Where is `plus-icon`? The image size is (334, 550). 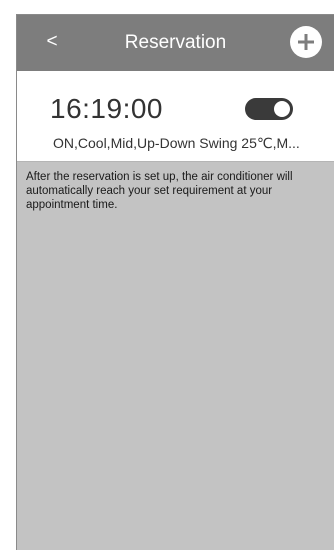
plus-icon is located at coordinates (306, 42).